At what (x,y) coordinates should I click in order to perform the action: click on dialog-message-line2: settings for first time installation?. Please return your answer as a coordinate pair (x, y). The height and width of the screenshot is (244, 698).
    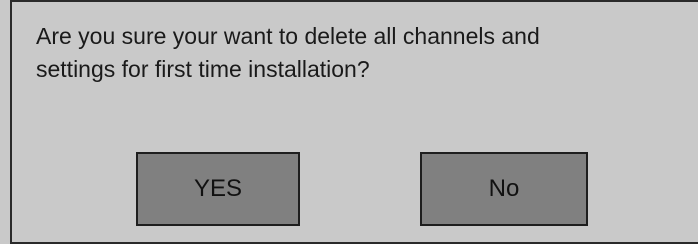
    Looking at the image, I should click on (203, 69).